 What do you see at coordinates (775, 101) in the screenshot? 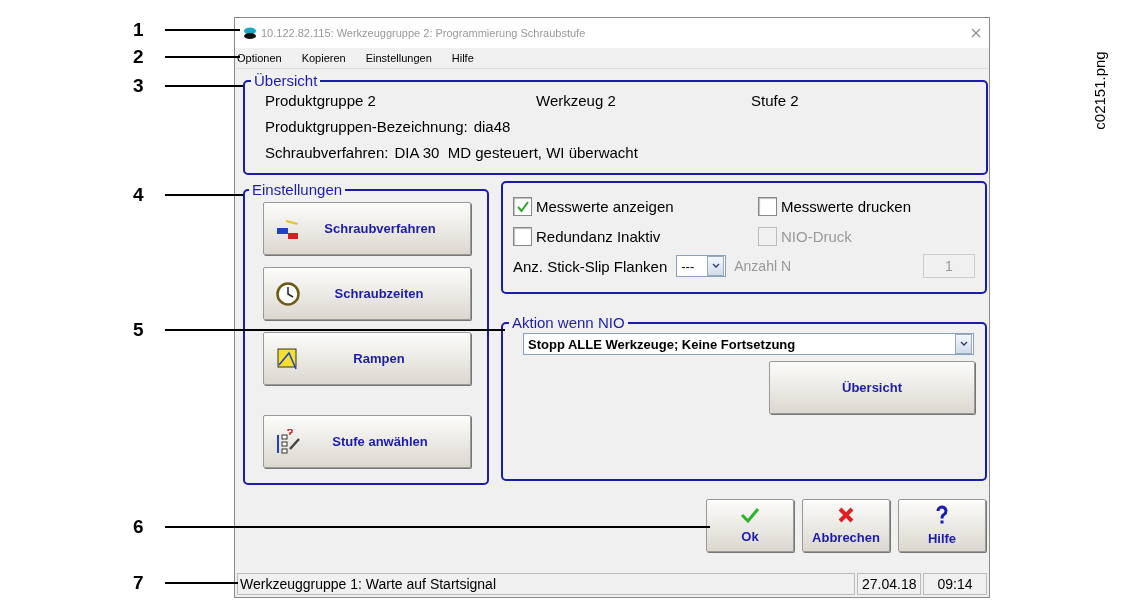
I see `stage-label: Stufe 2` at bounding box center [775, 101].